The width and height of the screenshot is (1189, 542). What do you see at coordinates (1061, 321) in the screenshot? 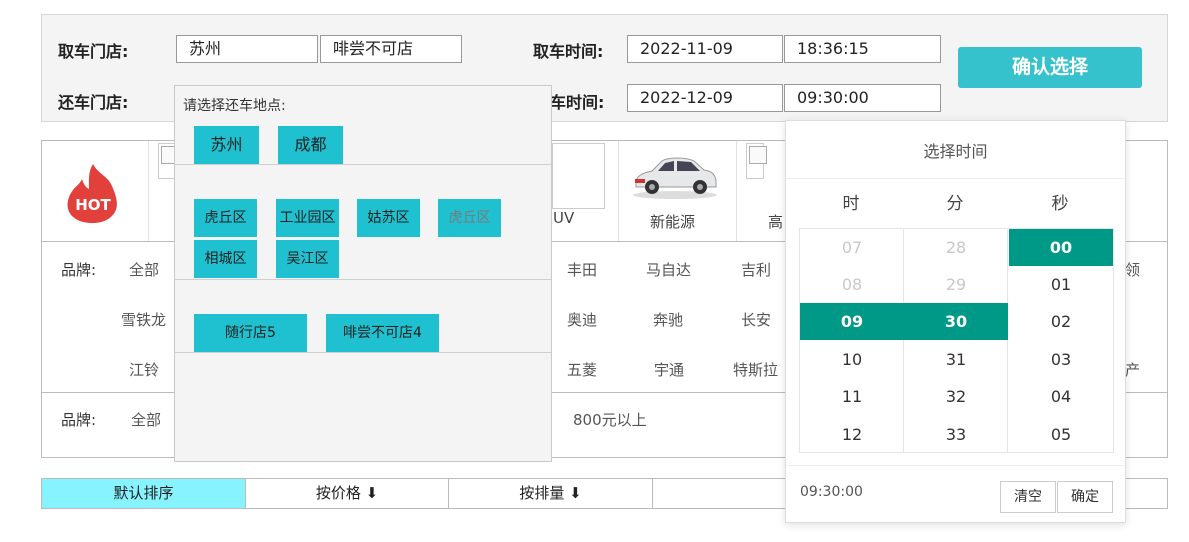
I see `second-option: 02` at bounding box center [1061, 321].